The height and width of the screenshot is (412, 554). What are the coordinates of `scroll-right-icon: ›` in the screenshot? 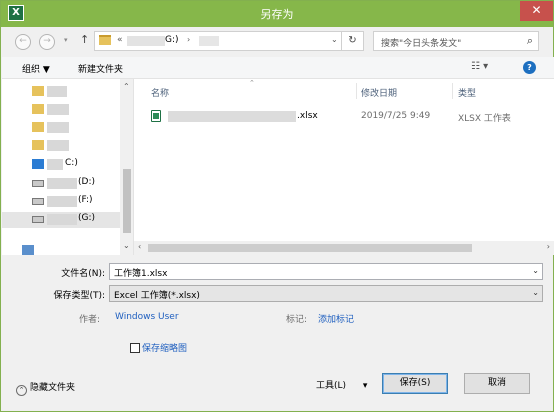 It's located at (548, 246).